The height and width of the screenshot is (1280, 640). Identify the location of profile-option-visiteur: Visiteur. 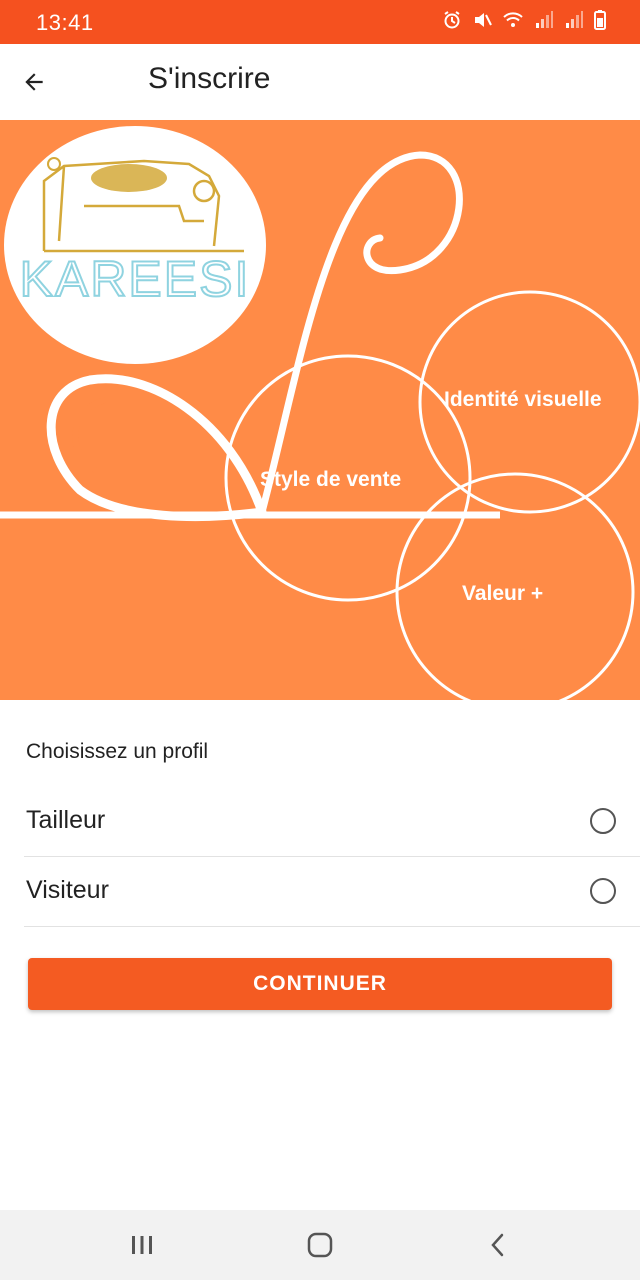
(332, 891).